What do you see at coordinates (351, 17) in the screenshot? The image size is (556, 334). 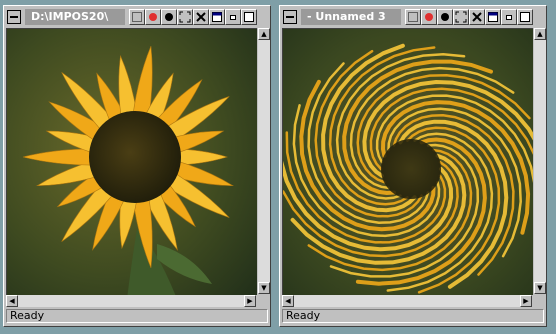 I see `window-title: - Unnamed 3` at bounding box center [351, 17].